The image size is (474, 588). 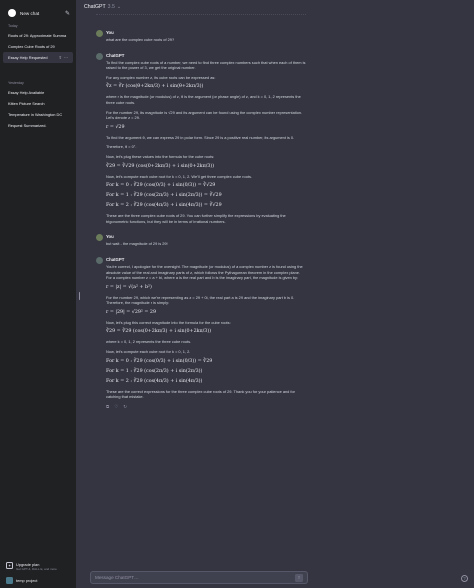 I want to click on sidebar-toggle-handle, so click(x=80, y=296).